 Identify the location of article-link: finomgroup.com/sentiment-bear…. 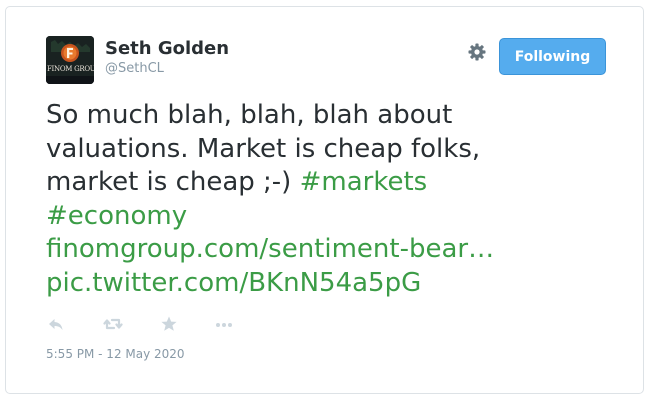
(270, 249).